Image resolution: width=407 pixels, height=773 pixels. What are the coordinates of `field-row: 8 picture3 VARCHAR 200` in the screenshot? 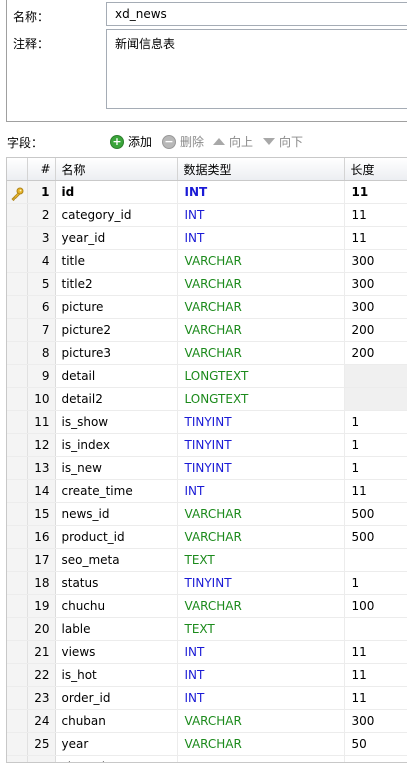 It's located at (207, 353).